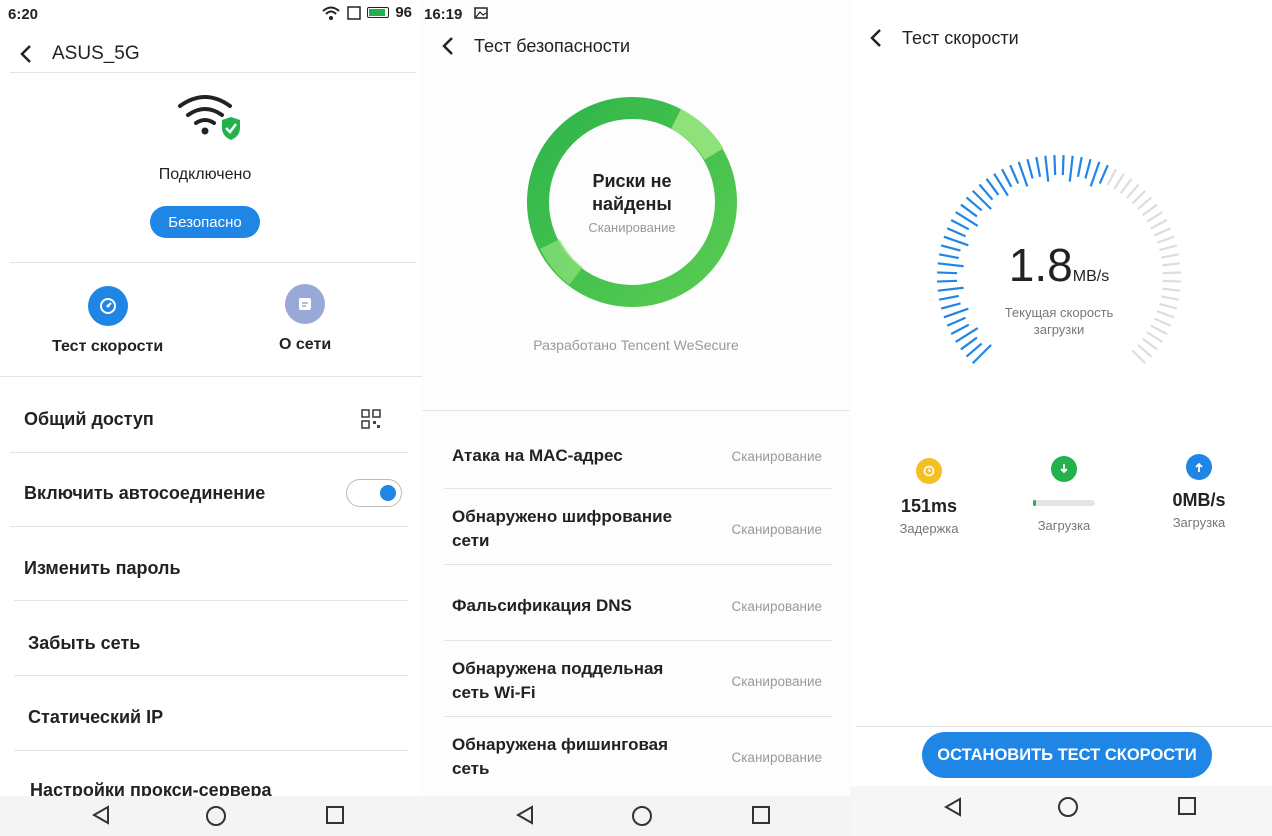 The width and height of the screenshot is (1272, 836). I want to click on static-ip-row: Статический IP, so click(215, 717).